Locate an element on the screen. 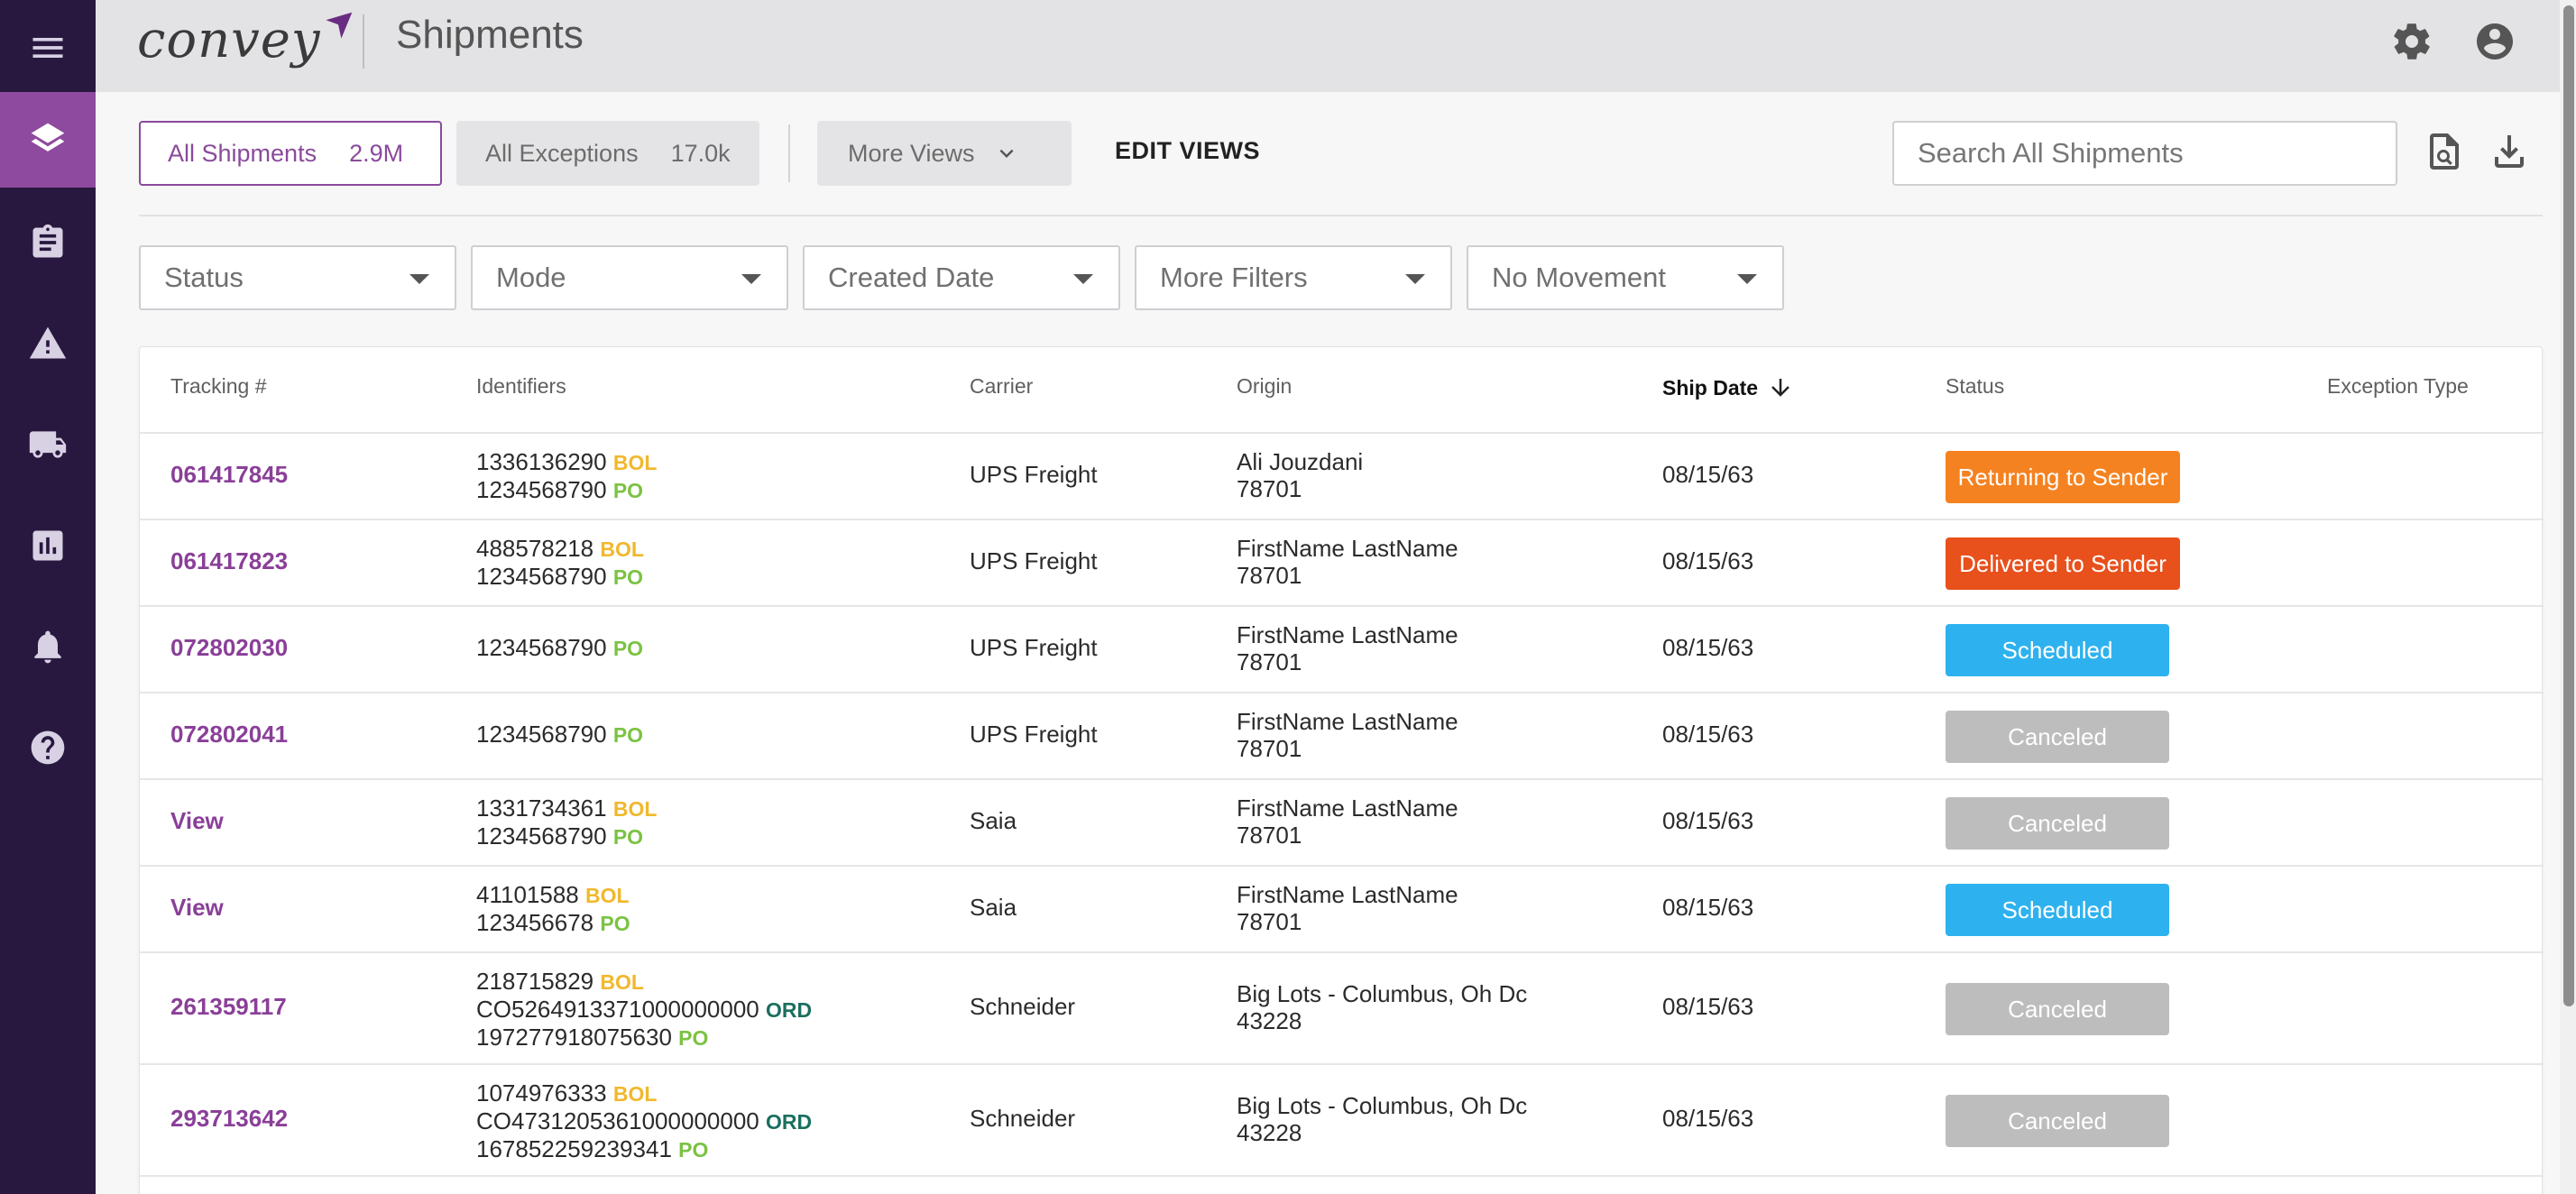  truck-icon is located at coordinates (48, 444).